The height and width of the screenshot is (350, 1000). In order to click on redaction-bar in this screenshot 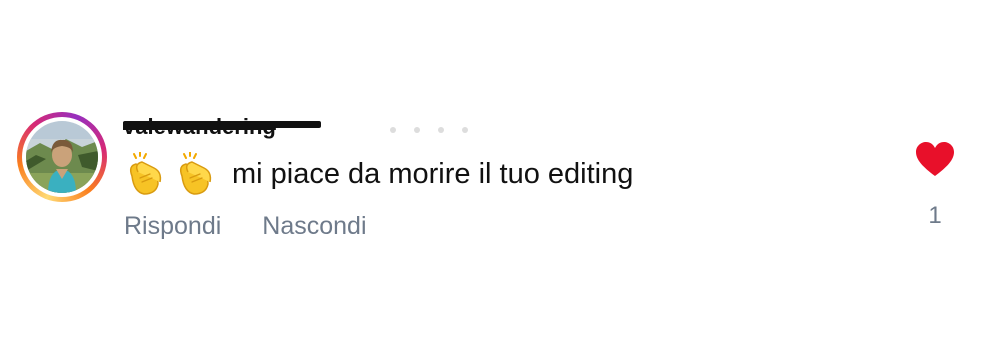, I will do `click(222, 124)`.